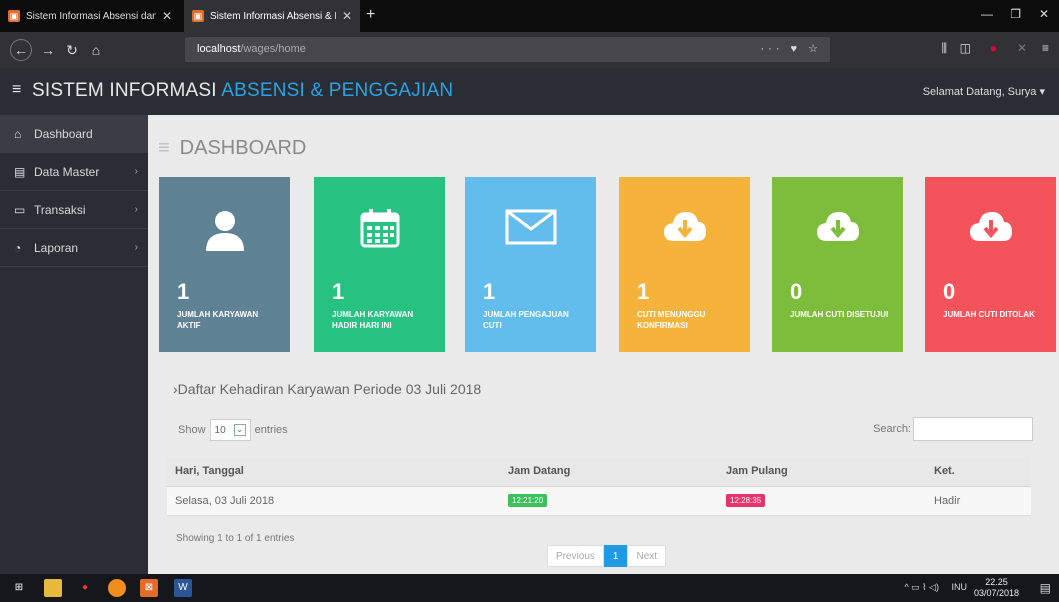 The height and width of the screenshot is (602, 1059). I want to click on list-icon: ▤, so click(20, 172).